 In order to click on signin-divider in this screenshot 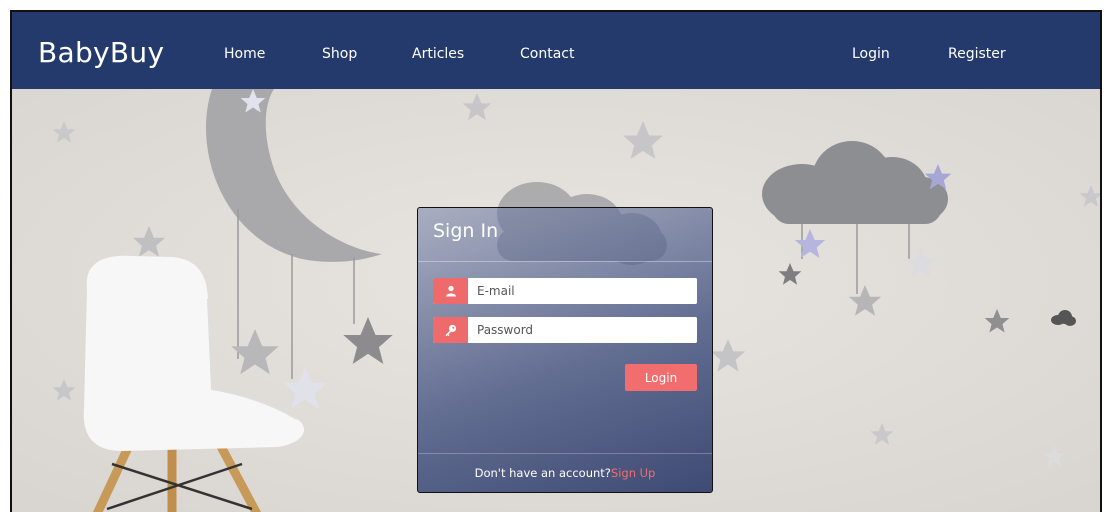, I will do `click(565, 261)`.